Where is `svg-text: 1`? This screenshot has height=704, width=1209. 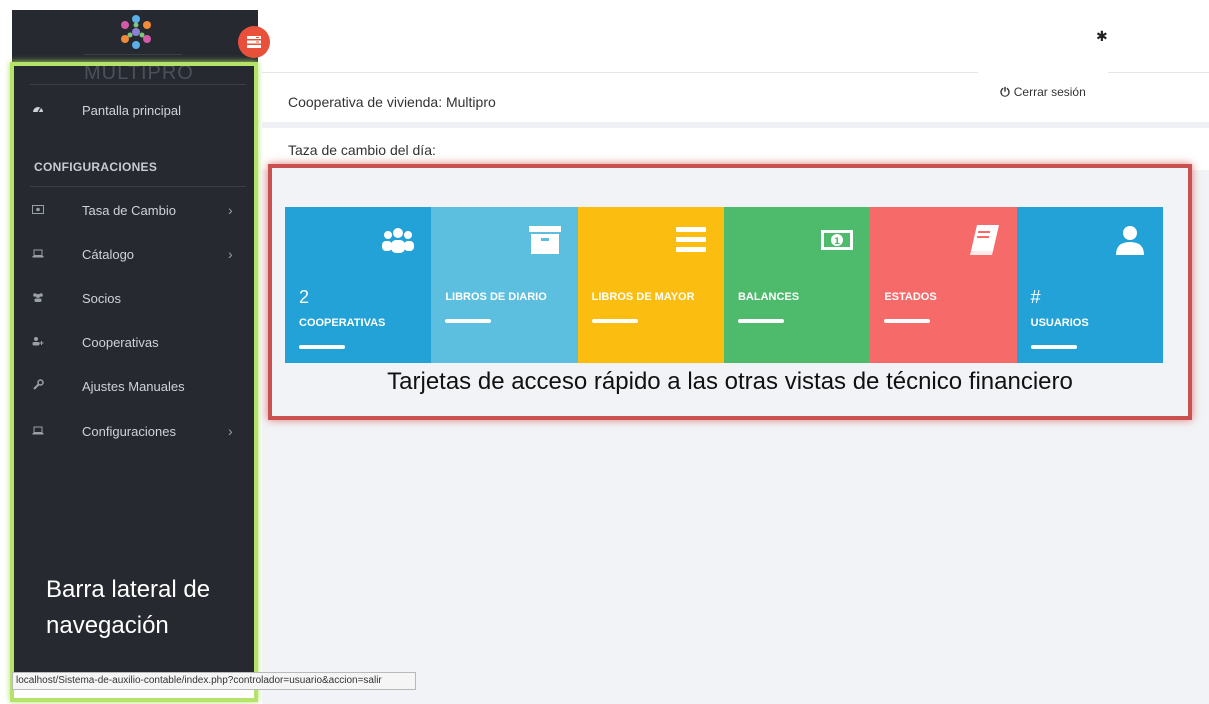
svg-text: 1 is located at coordinates (837, 242).